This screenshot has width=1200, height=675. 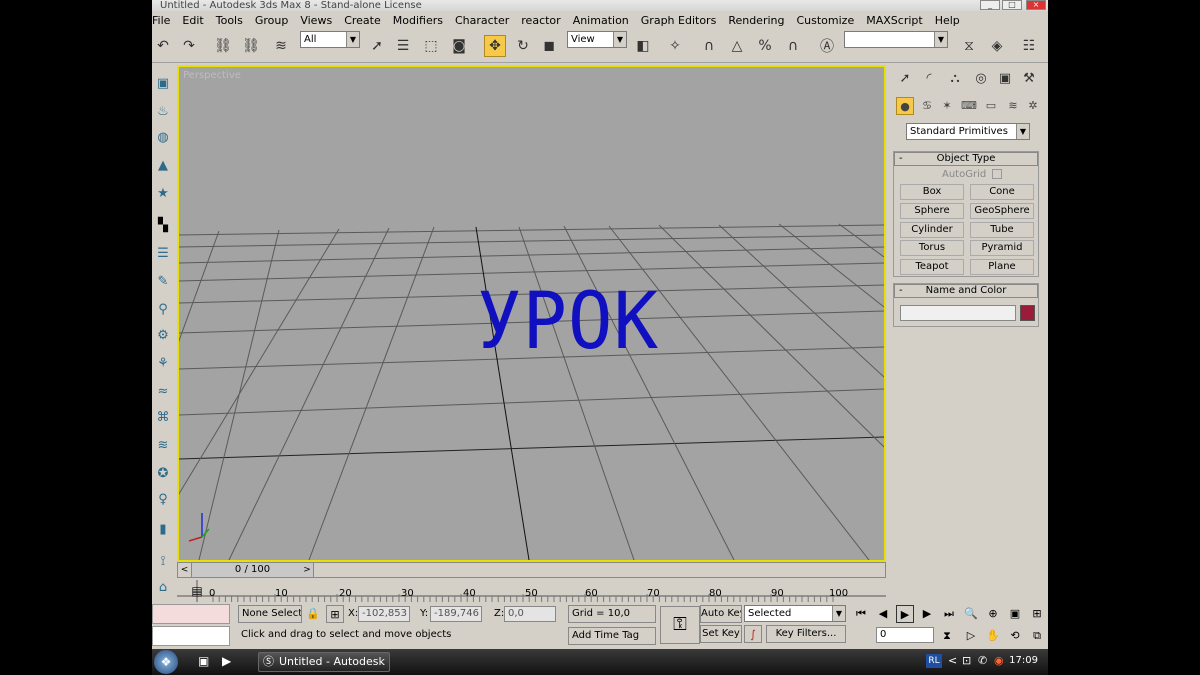 I want to click on zoom-extents-icon: ▣, so click(x=1015, y=614).